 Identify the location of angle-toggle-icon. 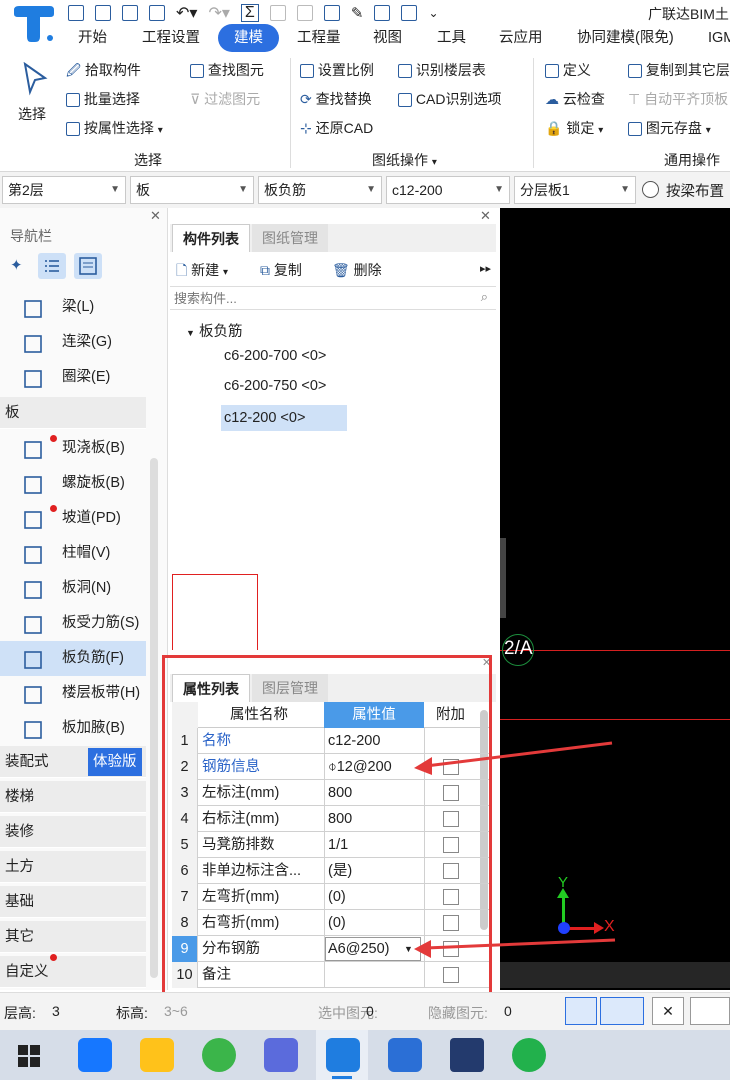
(710, 1011).